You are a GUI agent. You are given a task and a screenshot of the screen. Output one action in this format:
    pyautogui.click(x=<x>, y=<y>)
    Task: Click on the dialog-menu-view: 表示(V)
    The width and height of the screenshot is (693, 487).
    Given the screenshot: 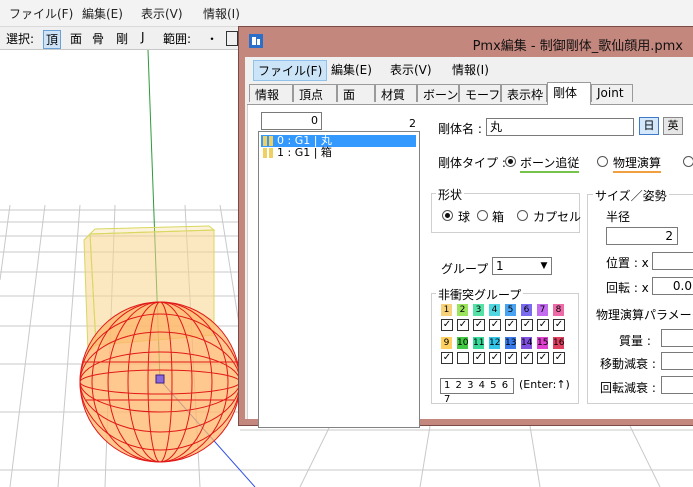 What is the action you would take?
    pyautogui.click(x=411, y=69)
    